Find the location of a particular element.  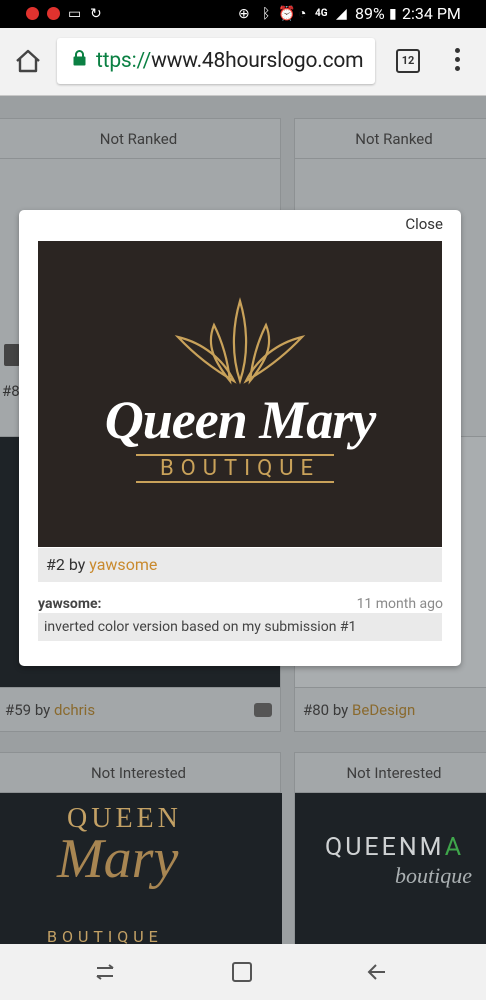

address-bar: ttps://www.48hourslogo.com is located at coordinates (216, 61).